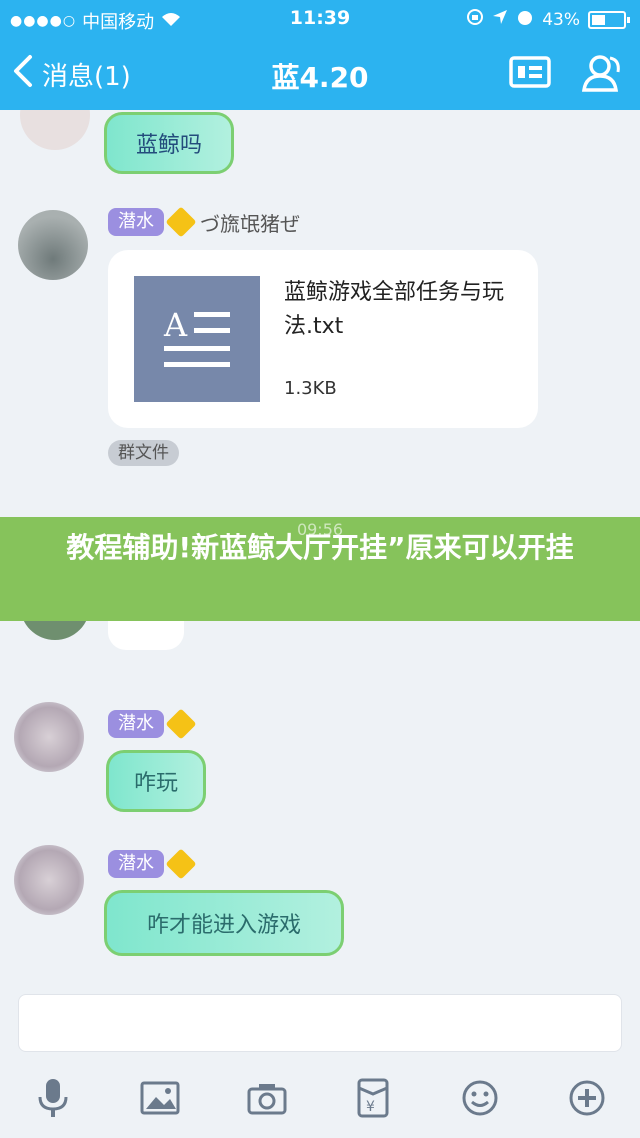 The image size is (640, 1138). What do you see at coordinates (320, 1098) in the screenshot?
I see `toolbar: ¥` at bounding box center [320, 1098].